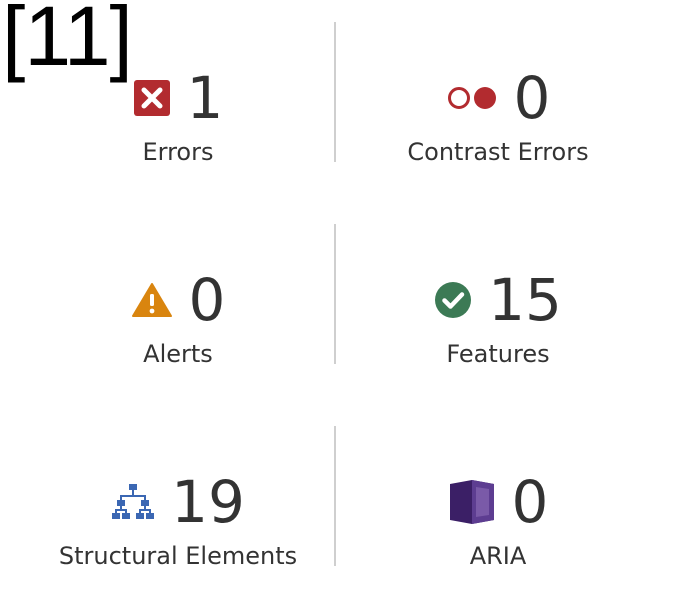  Describe the element at coordinates (178, 354) in the screenshot. I see `alerts-label: Alerts` at that location.